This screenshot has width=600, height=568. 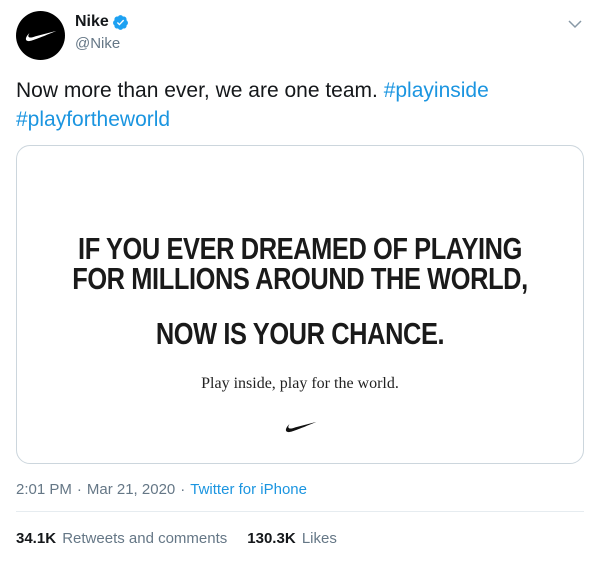 What do you see at coordinates (300, 333) in the screenshot?
I see `media-headline-chance: NOW IS YOUR CHANCE.` at bounding box center [300, 333].